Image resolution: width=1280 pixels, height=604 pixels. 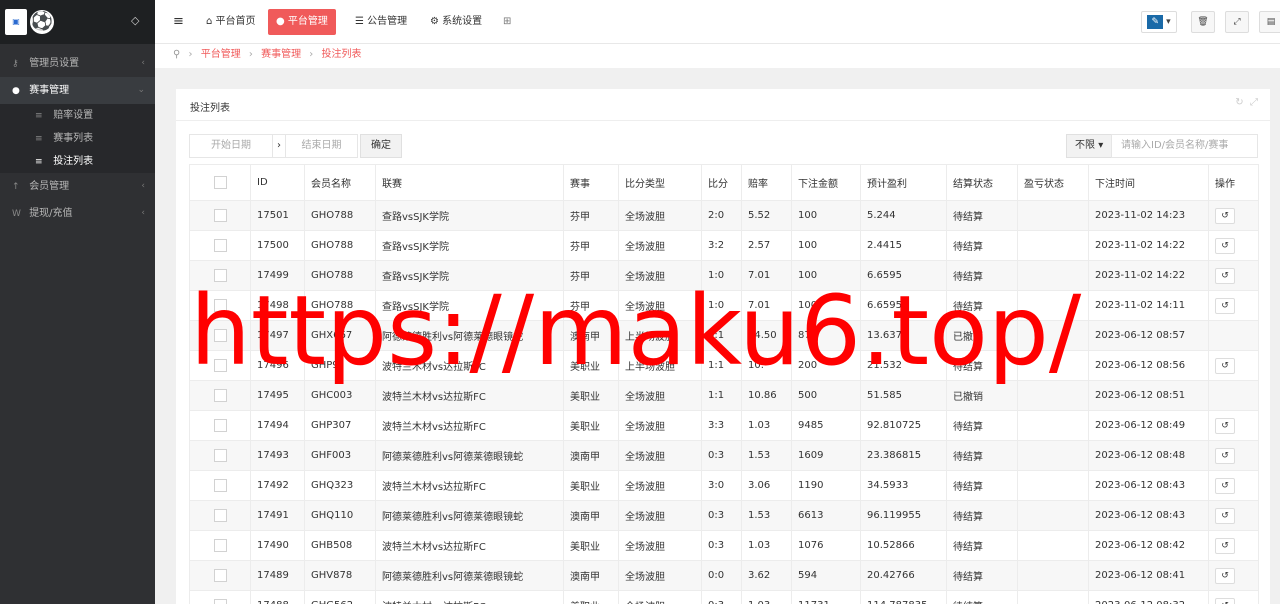 I want to click on select-all-checkbox, so click(x=220, y=182).